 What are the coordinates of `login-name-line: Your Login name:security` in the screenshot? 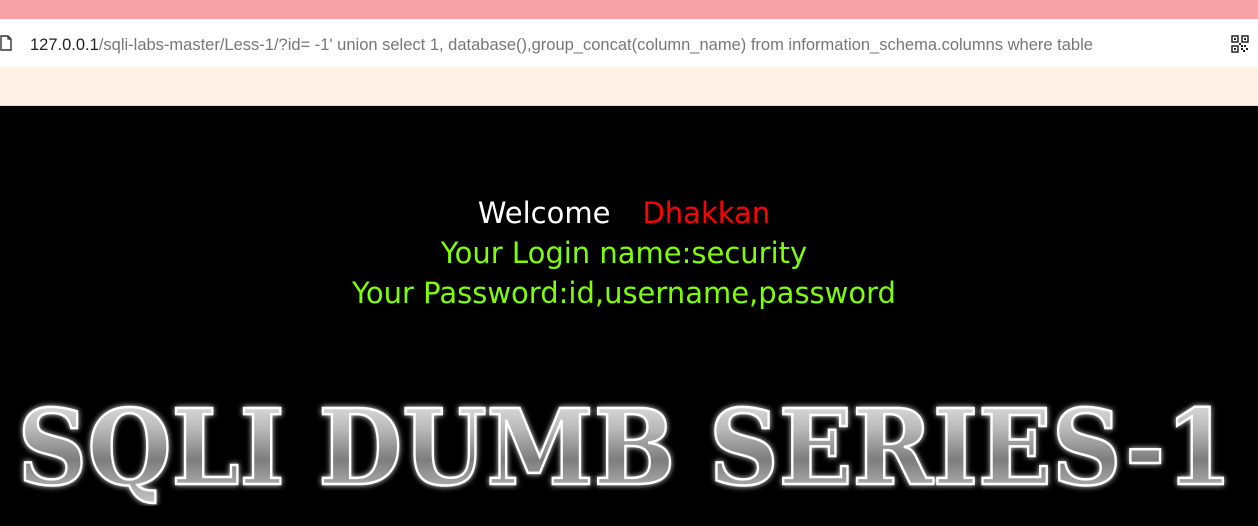 It's located at (624, 253).